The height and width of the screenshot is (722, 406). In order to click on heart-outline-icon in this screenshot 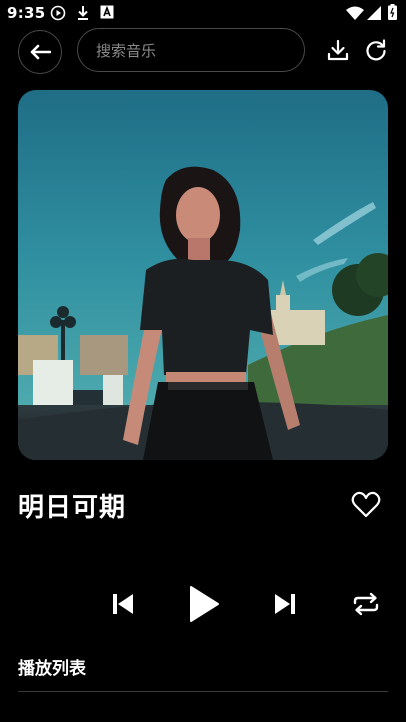, I will do `click(366, 504)`.